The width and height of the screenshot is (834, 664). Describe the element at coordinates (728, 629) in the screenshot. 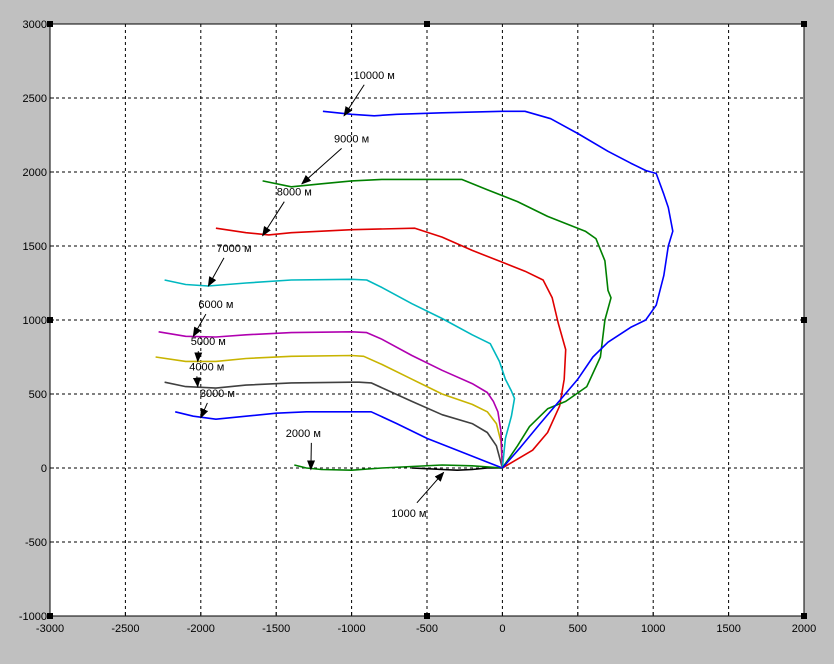

I see `x-tick-label-9: 1500` at that location.